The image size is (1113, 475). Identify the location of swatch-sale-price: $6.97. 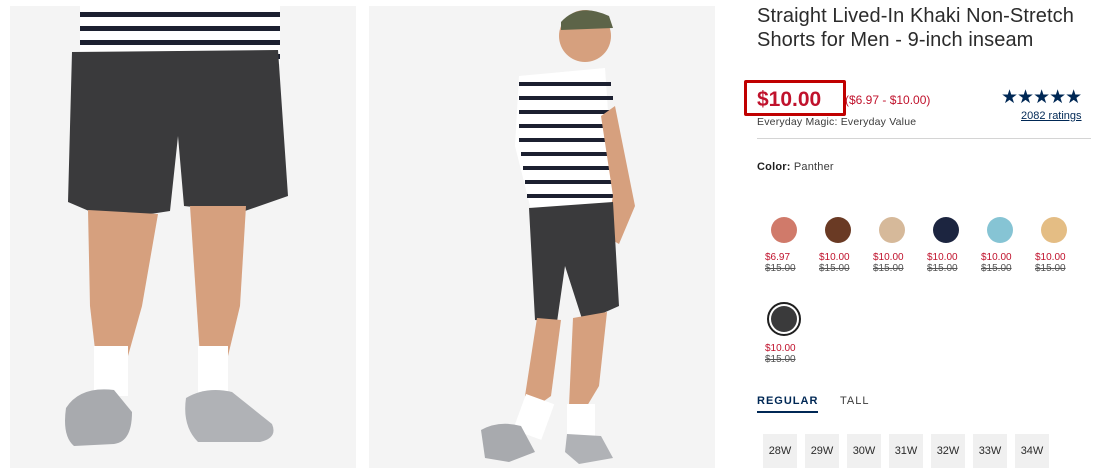
(778, 257).